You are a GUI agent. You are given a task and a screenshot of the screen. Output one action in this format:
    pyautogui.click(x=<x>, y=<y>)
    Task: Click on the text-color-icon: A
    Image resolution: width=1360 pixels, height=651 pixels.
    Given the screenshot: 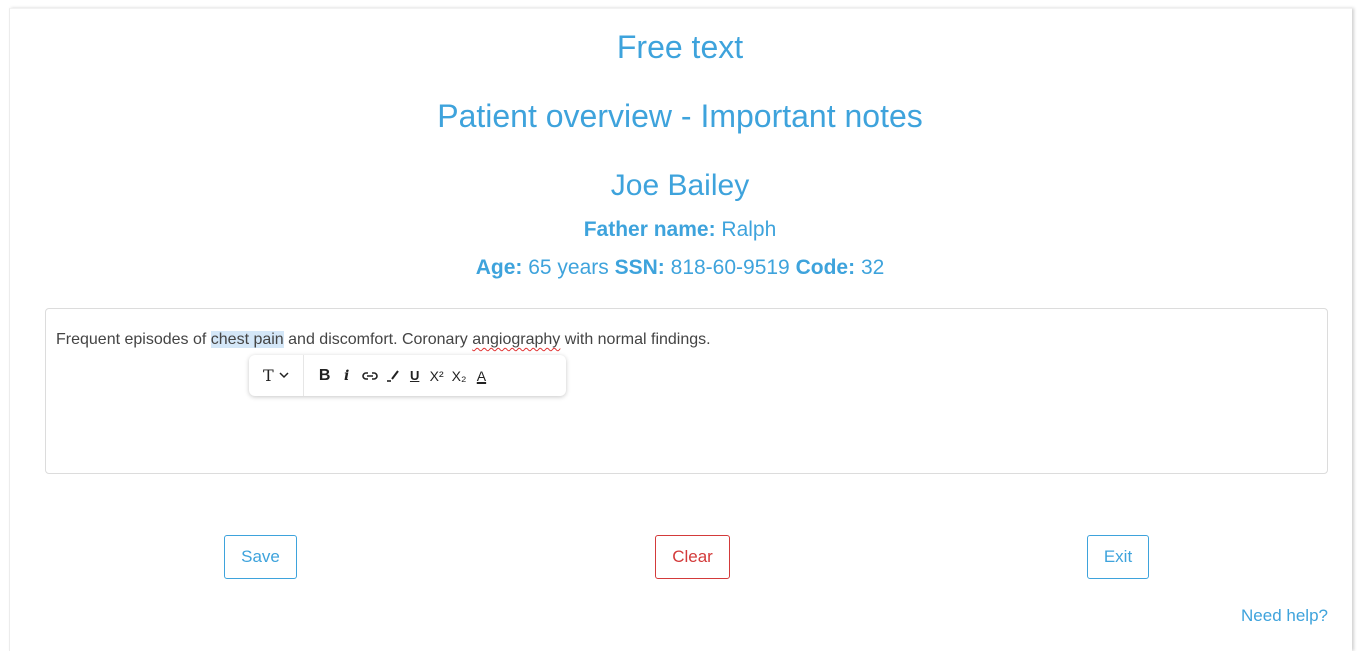 What is the action you would take?
    pyautogui.click(x=481, y=376)
    